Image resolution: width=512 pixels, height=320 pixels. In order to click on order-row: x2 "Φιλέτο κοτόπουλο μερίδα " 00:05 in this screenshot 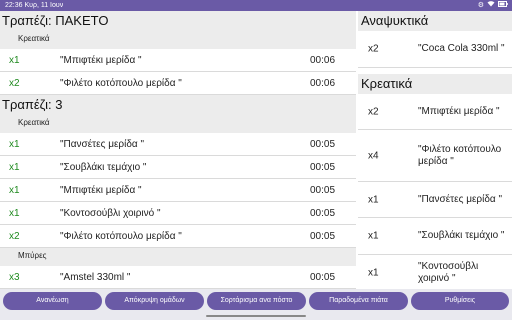, I will do `click(178, 236)`.